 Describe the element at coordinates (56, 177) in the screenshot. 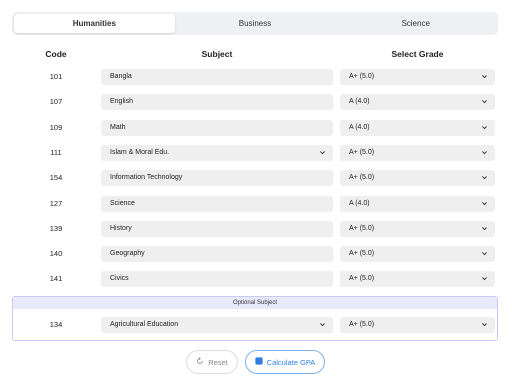

I see `subject-code: 154` at that location.